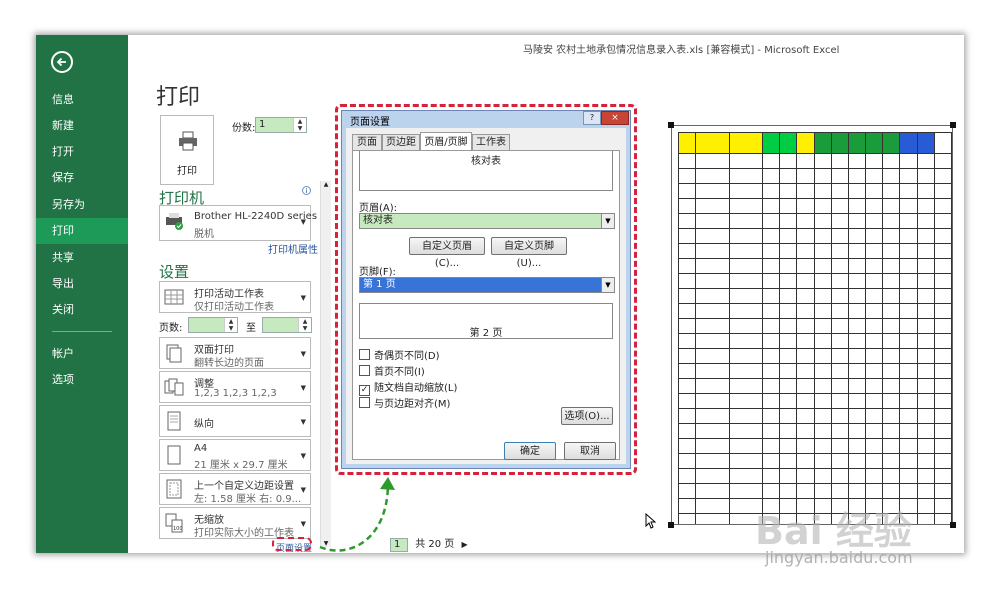  What do you see at coordinates (82, 126) in the screenshot?
I see `nav-new: 新建` at bounding box center [82, 126].